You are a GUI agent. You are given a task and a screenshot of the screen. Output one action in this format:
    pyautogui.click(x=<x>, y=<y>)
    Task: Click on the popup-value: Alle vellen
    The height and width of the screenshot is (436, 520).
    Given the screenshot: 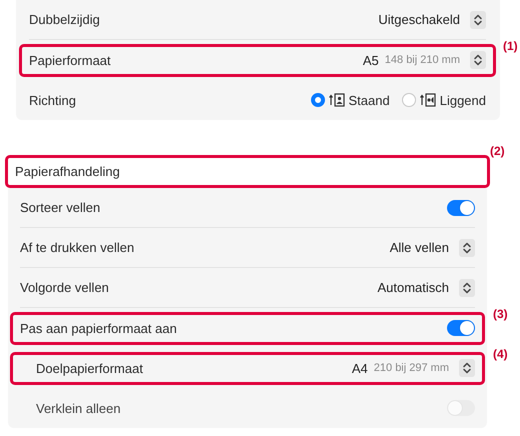 What is the action you would take?
    pyautogui.click(x=419, y=247)
    